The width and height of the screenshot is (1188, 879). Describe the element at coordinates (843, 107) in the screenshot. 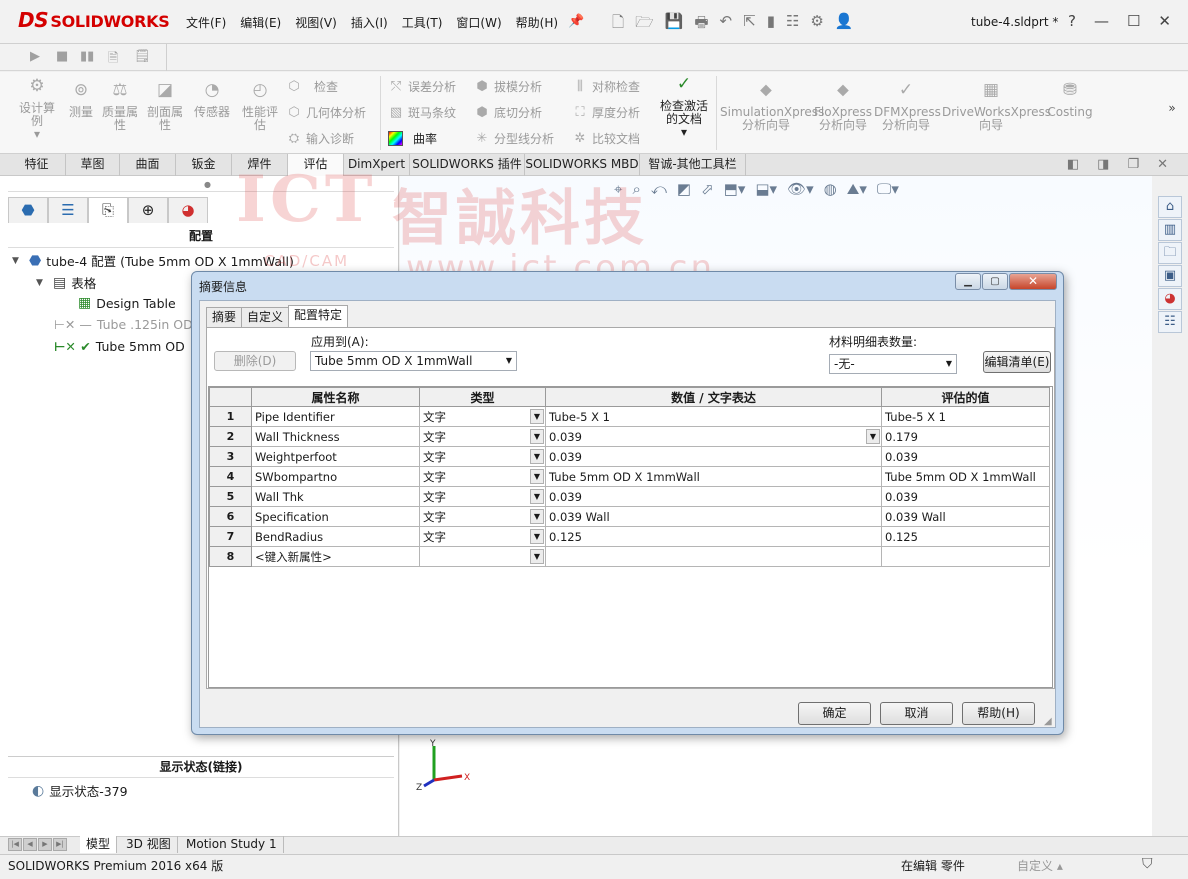

I see `floxpress-button: ⬥ FloXpress 分析向导` at that location.